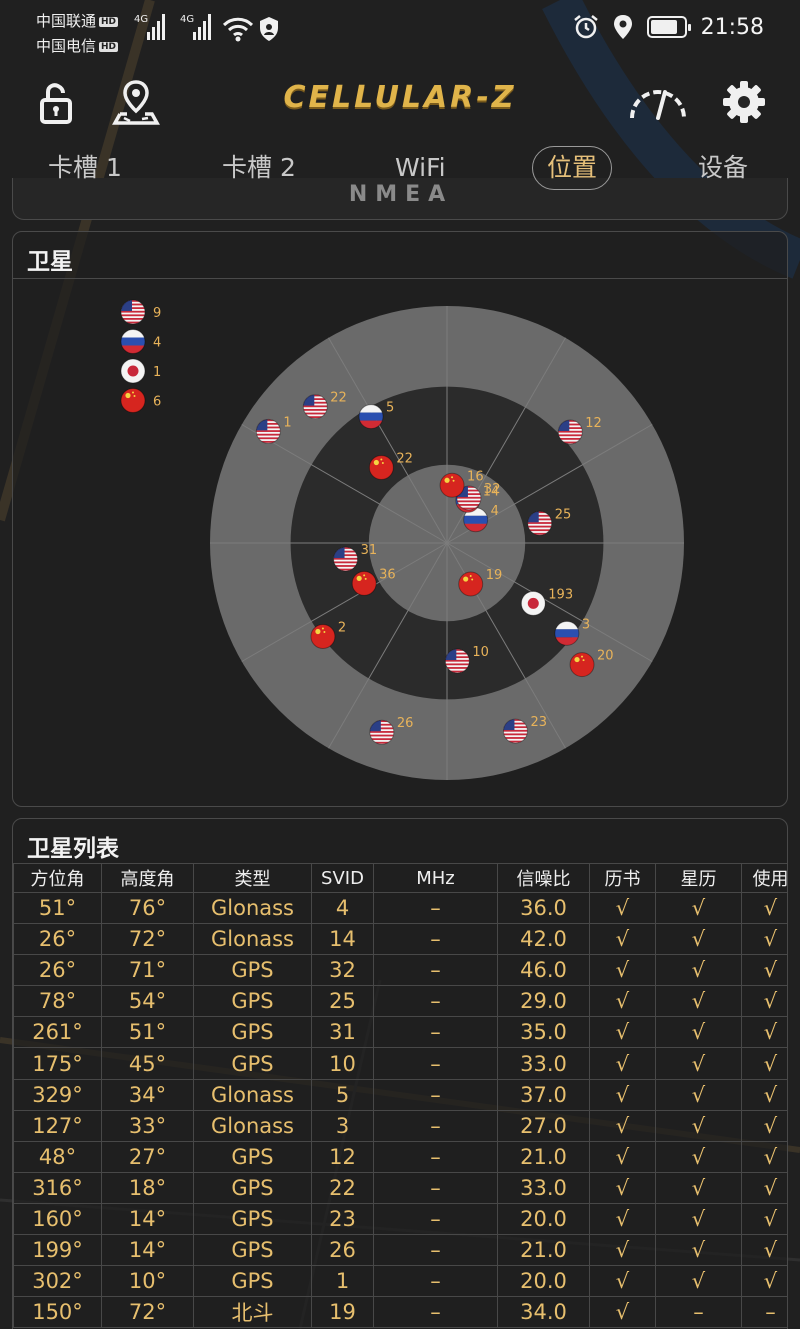 The width and height of the screenshot is (800, 1329). I want to click on column-header-used: 使用, so click(764, 878).